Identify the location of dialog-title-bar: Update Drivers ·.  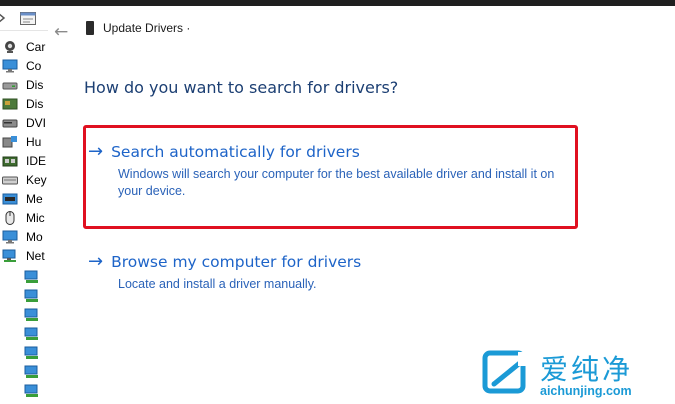
(138, 28).